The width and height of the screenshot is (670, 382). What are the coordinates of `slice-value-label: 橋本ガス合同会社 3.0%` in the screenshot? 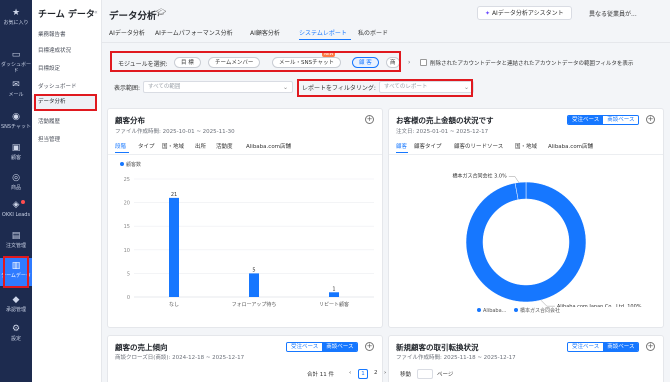 It's located at (480, 175).